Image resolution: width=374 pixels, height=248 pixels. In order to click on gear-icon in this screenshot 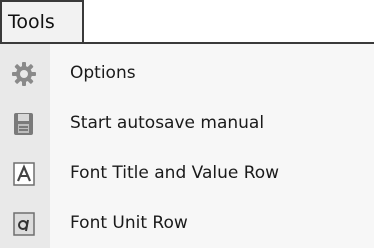, I will do `click(24, 74)`.